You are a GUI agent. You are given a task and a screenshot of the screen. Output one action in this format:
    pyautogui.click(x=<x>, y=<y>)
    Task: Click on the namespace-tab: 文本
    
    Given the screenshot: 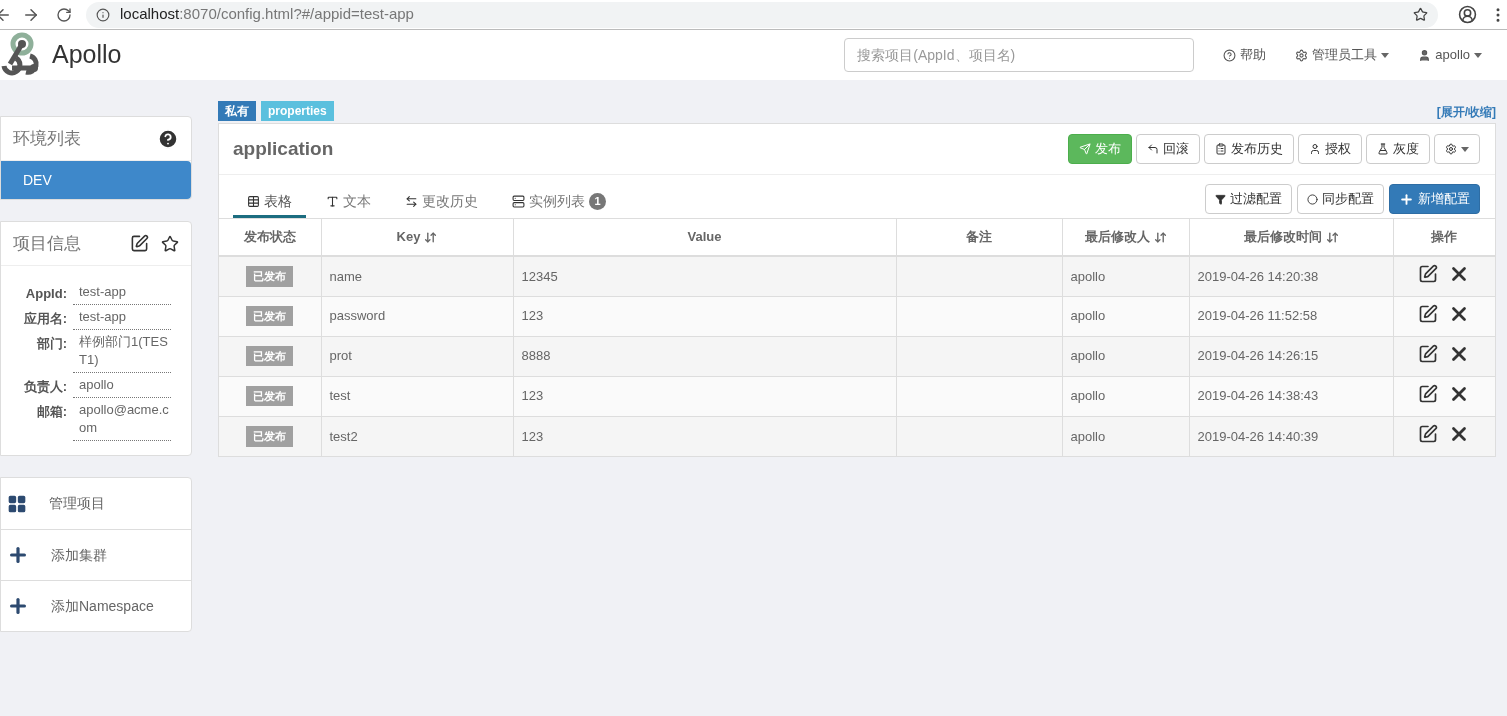 What is the action you would take?
    pyautogui.click(x=348, y=202)
    